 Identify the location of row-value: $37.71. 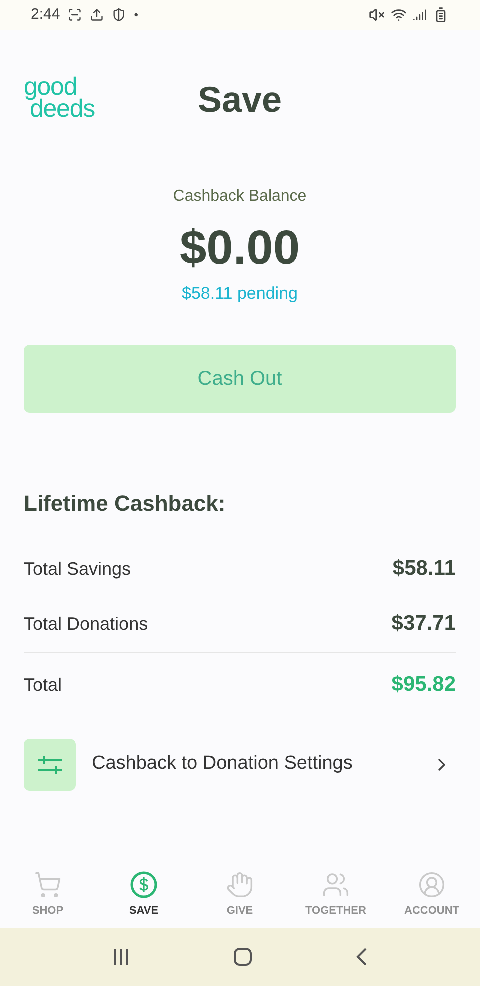
(424, 624).